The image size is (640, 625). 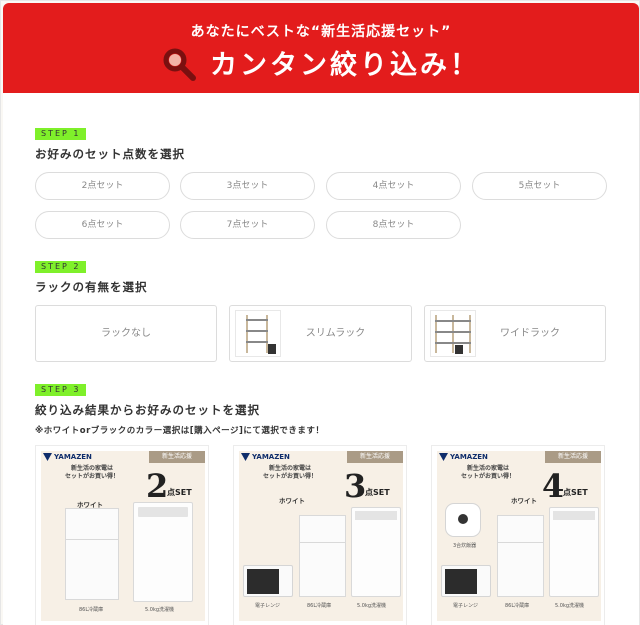 I want to click on step2-badge: STEP 2, so click(x=61, y=267).